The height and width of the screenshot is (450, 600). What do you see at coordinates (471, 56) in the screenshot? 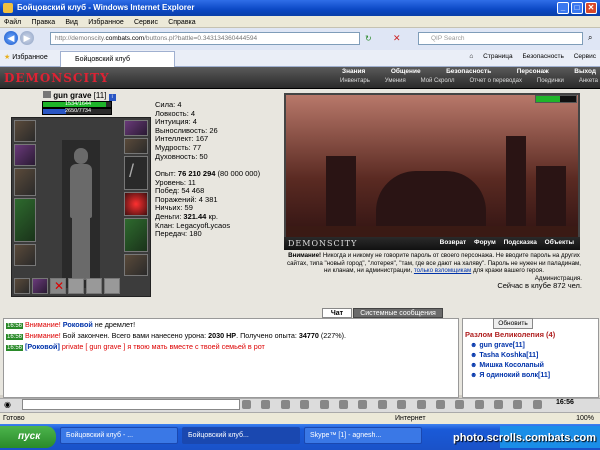
I see `home-icon: ⌂` at bounding box center [471, 56].